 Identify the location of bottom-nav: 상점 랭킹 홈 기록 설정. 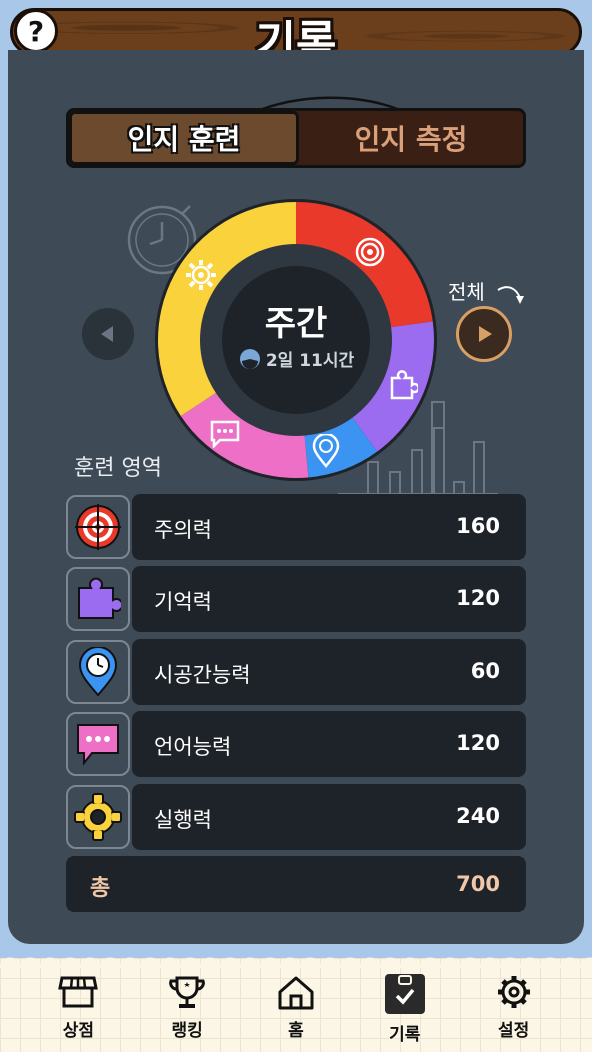
(296, 1005).